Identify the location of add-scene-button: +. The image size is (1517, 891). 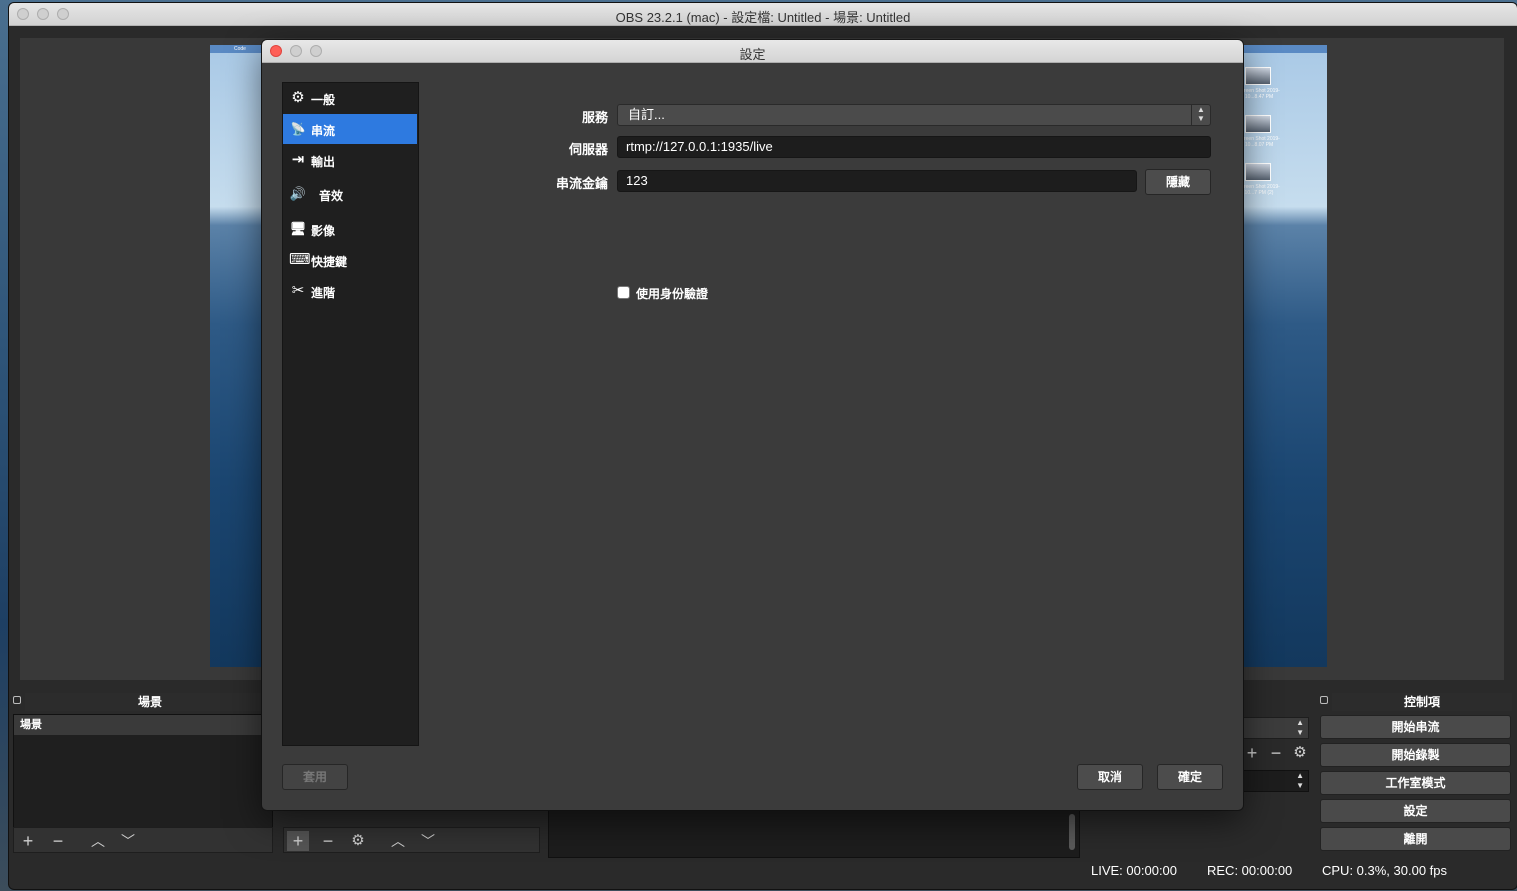
(28, 841).